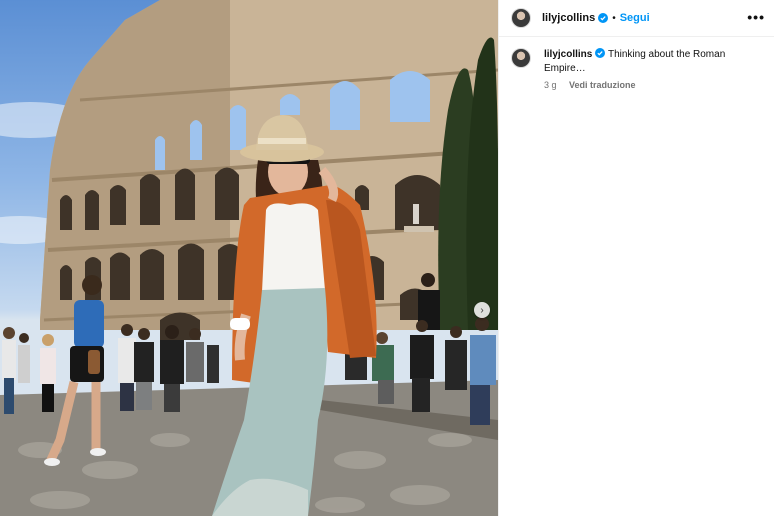 The image size is (774, 516). I want to click on more-options-icon: •••, so click(756, 17).